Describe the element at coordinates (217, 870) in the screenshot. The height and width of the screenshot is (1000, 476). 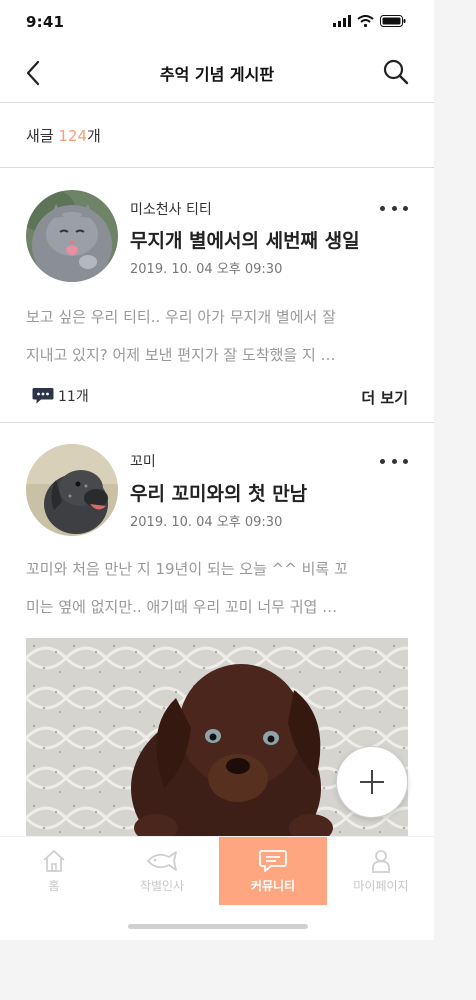
I see `bottom-tab-bar: 홈 작별인사 커뮤니티 마이페이지` at that location.